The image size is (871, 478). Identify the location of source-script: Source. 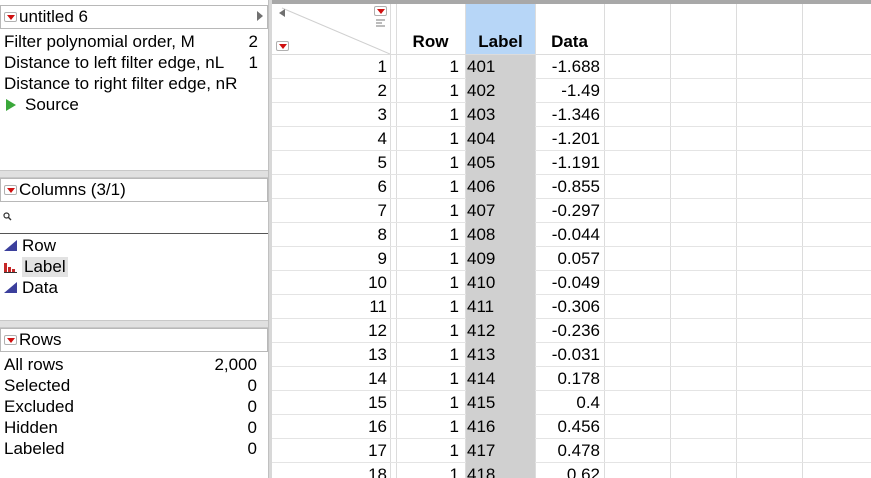
(42, 104).